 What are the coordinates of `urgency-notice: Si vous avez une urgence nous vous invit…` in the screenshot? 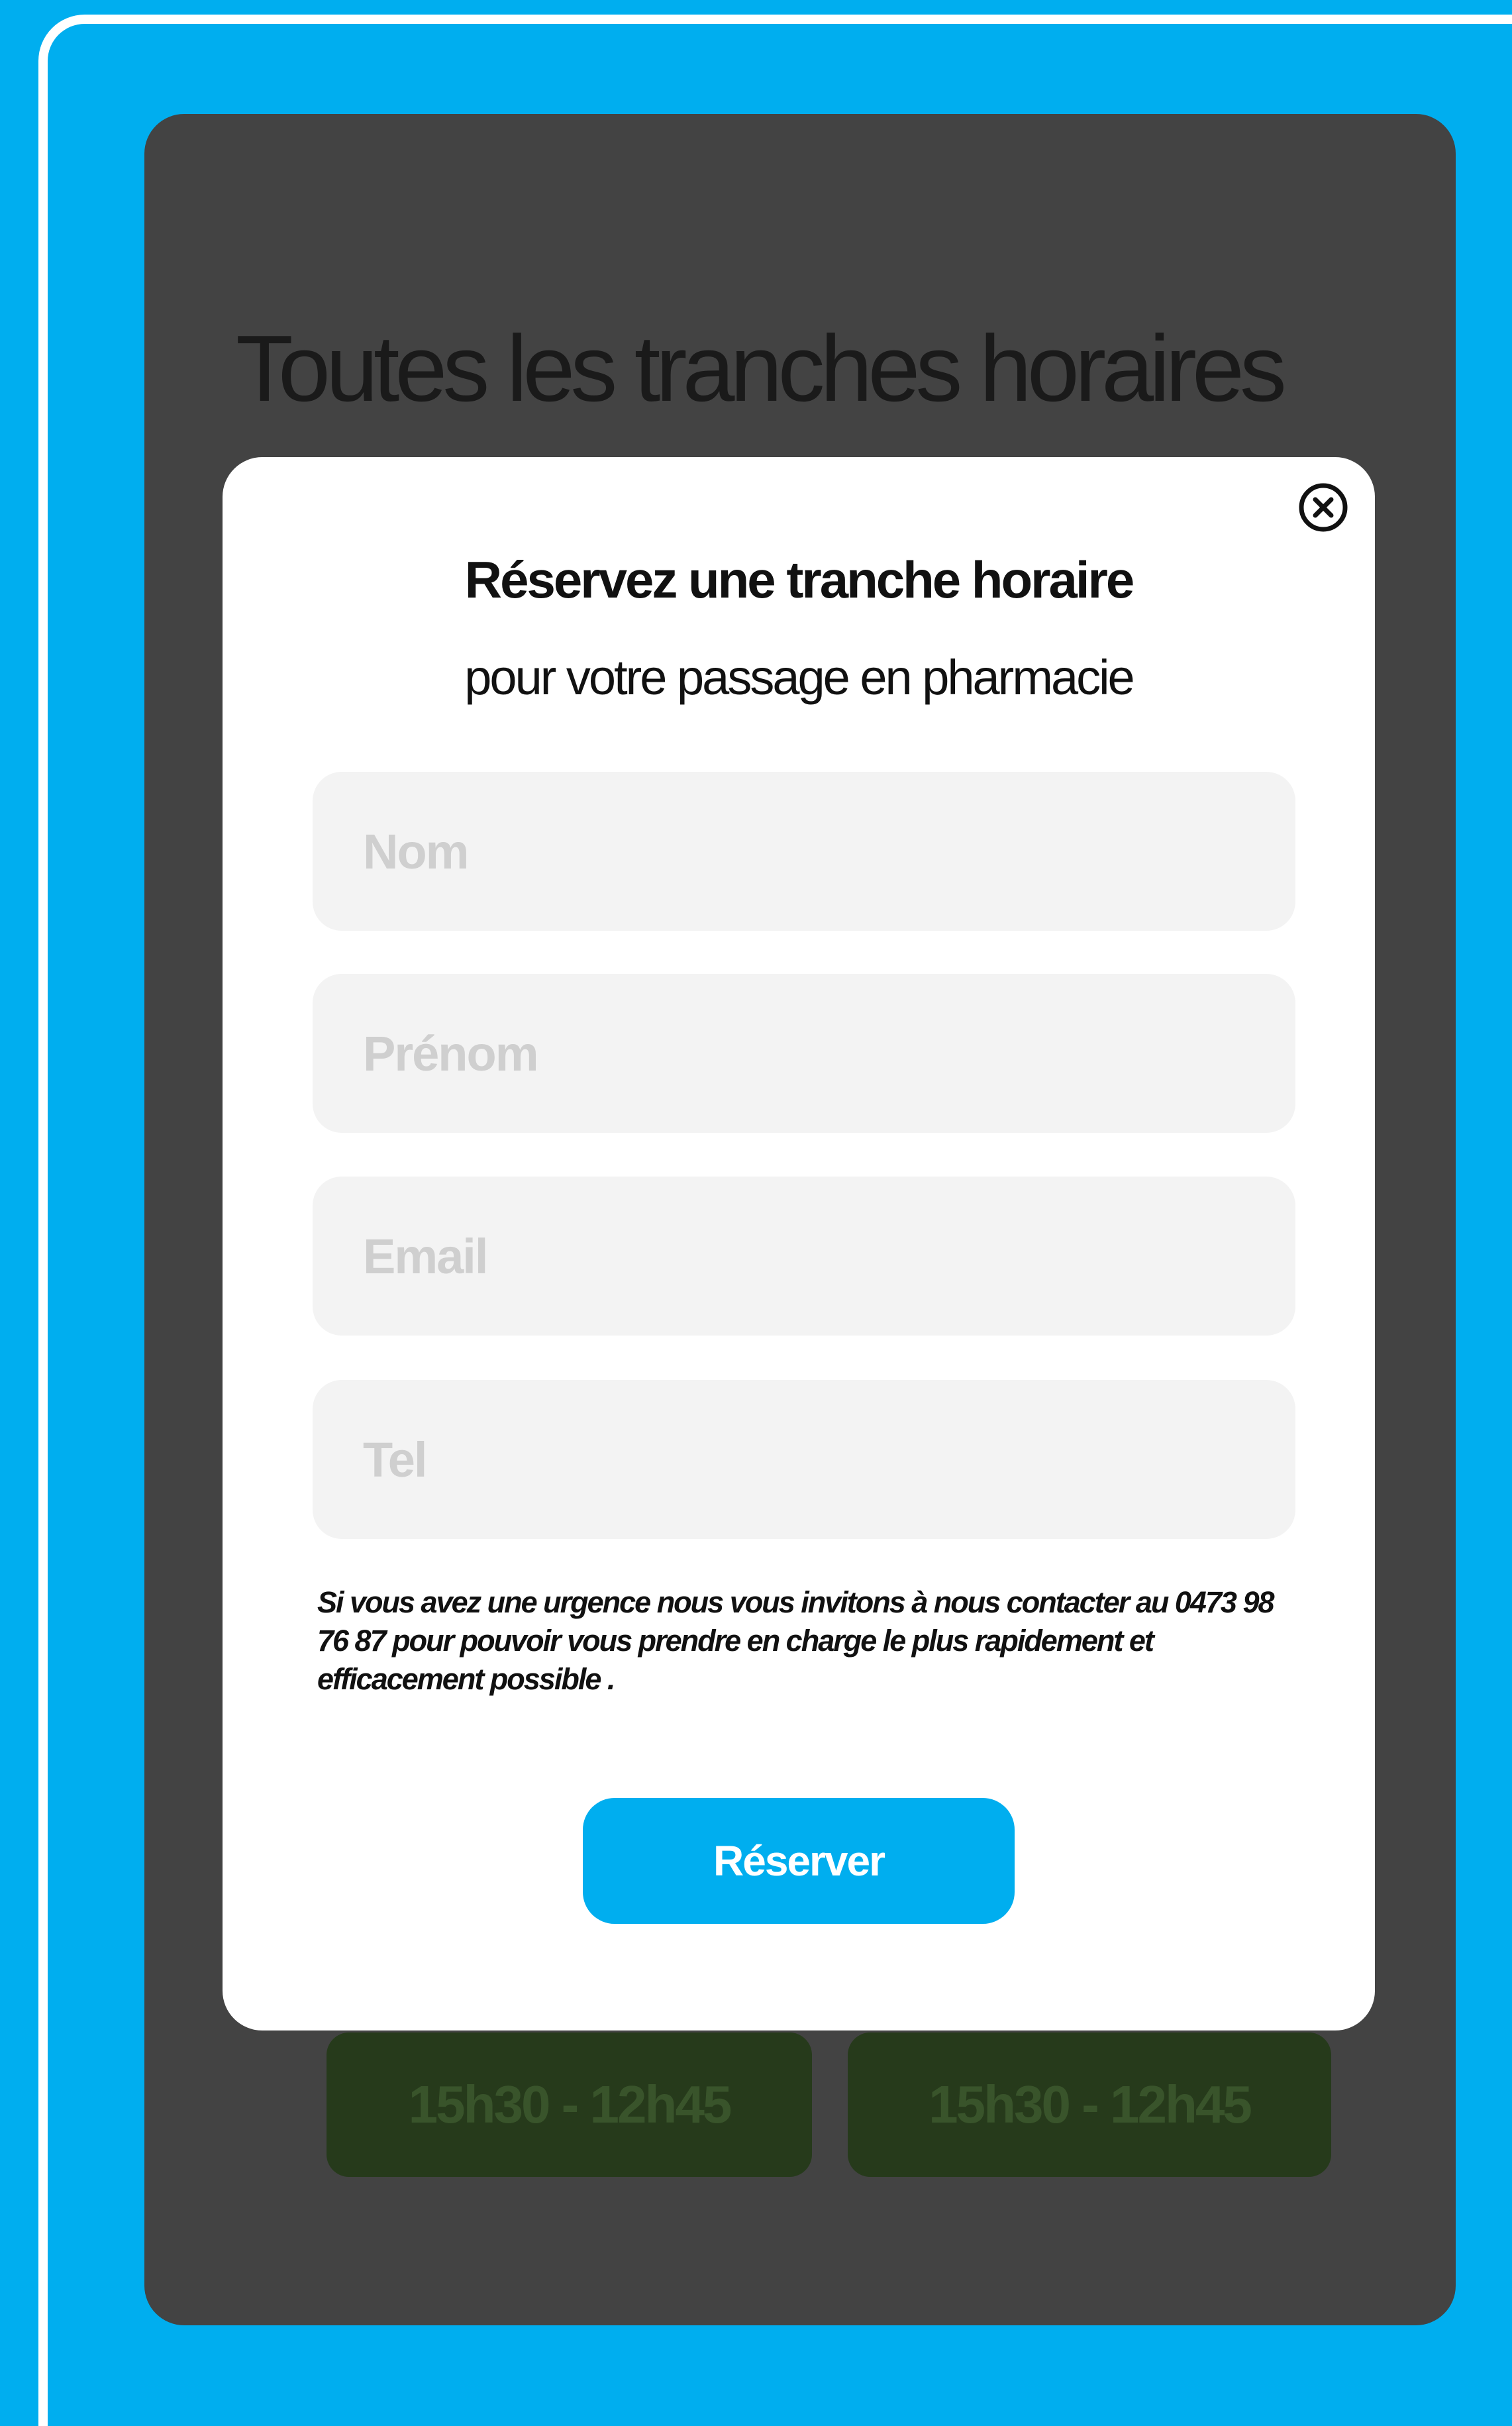 It's located at (796, 1640).